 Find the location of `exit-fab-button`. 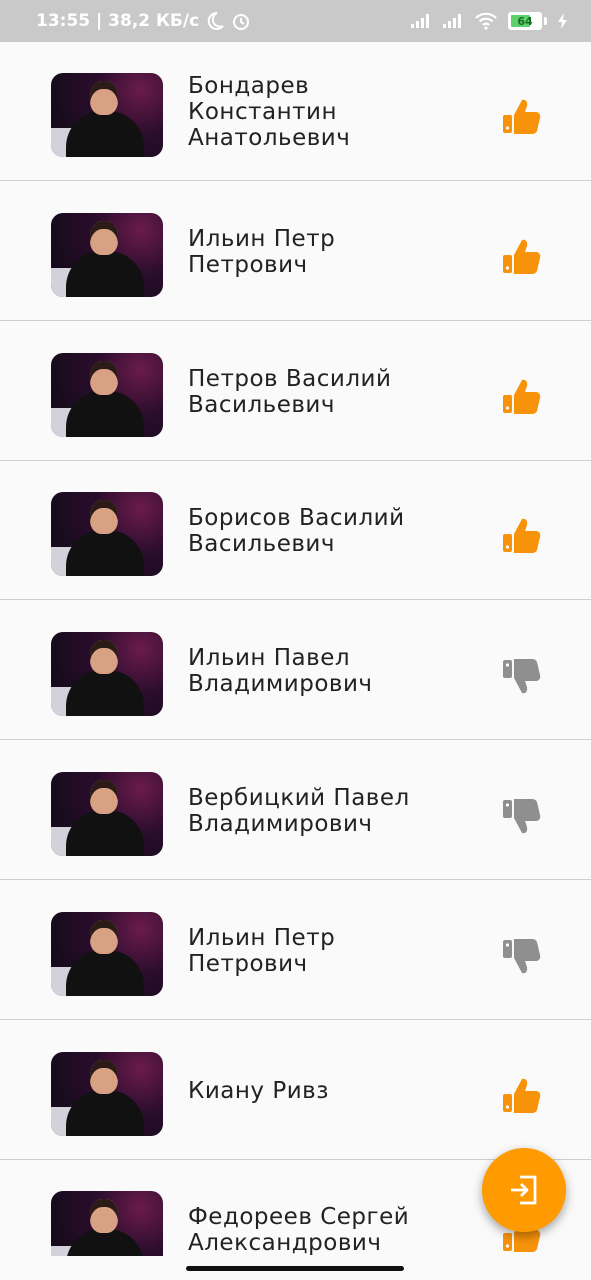

exit-fab-button is located at coordinates (524, 1190).